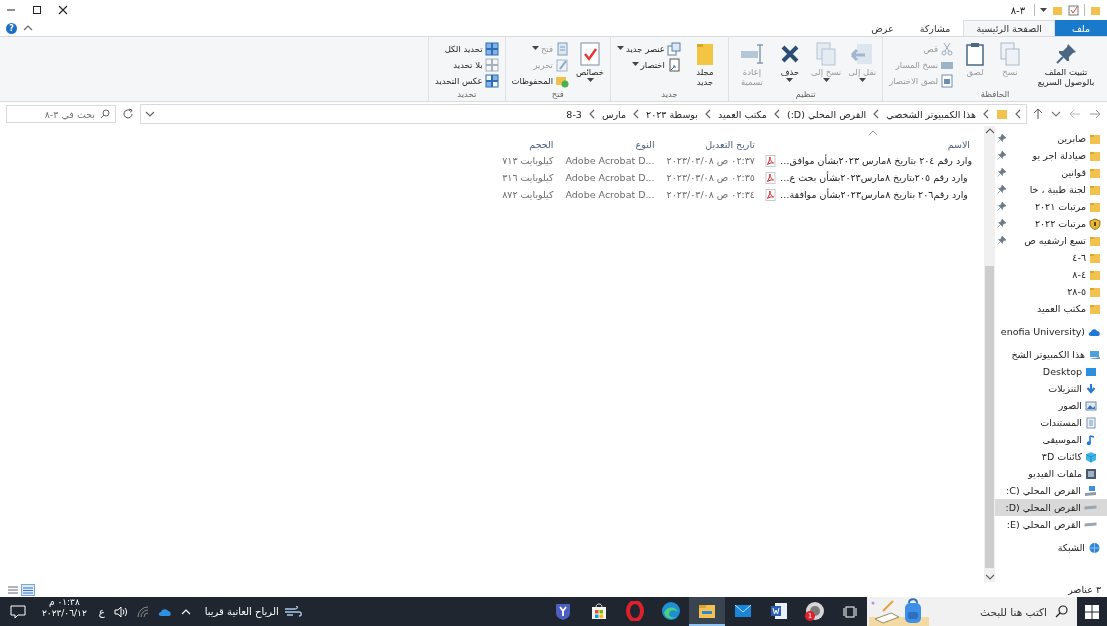 This screenshot has width=1107, height=626. I want to click on wifi-icon, so click(142, 611).